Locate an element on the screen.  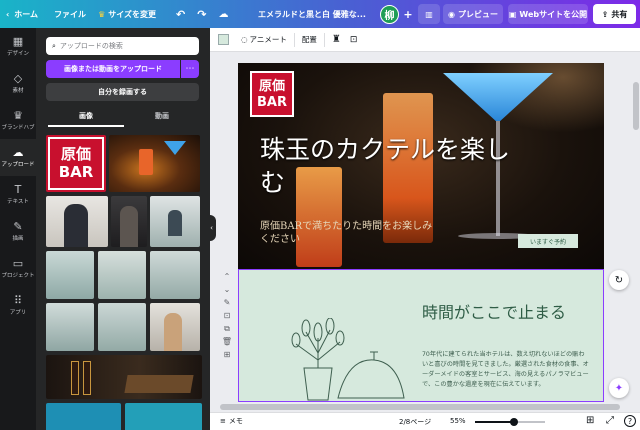
lock-icon: ⊡ is located at coordinates (353, 39).